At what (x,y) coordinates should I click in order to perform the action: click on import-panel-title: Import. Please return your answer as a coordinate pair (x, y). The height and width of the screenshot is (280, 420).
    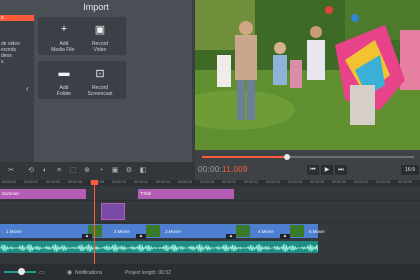
    Looking at the image, I should click on (96, 7).